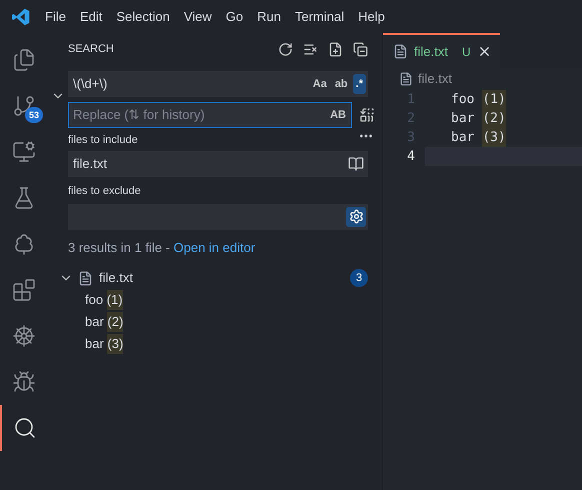 Image resolution: width=582 pixels, height=490 pixels. What do you see at coordinates (310, 49) in the screenshot?
I see `clear-results-icon` at bounding box center [310, 49].